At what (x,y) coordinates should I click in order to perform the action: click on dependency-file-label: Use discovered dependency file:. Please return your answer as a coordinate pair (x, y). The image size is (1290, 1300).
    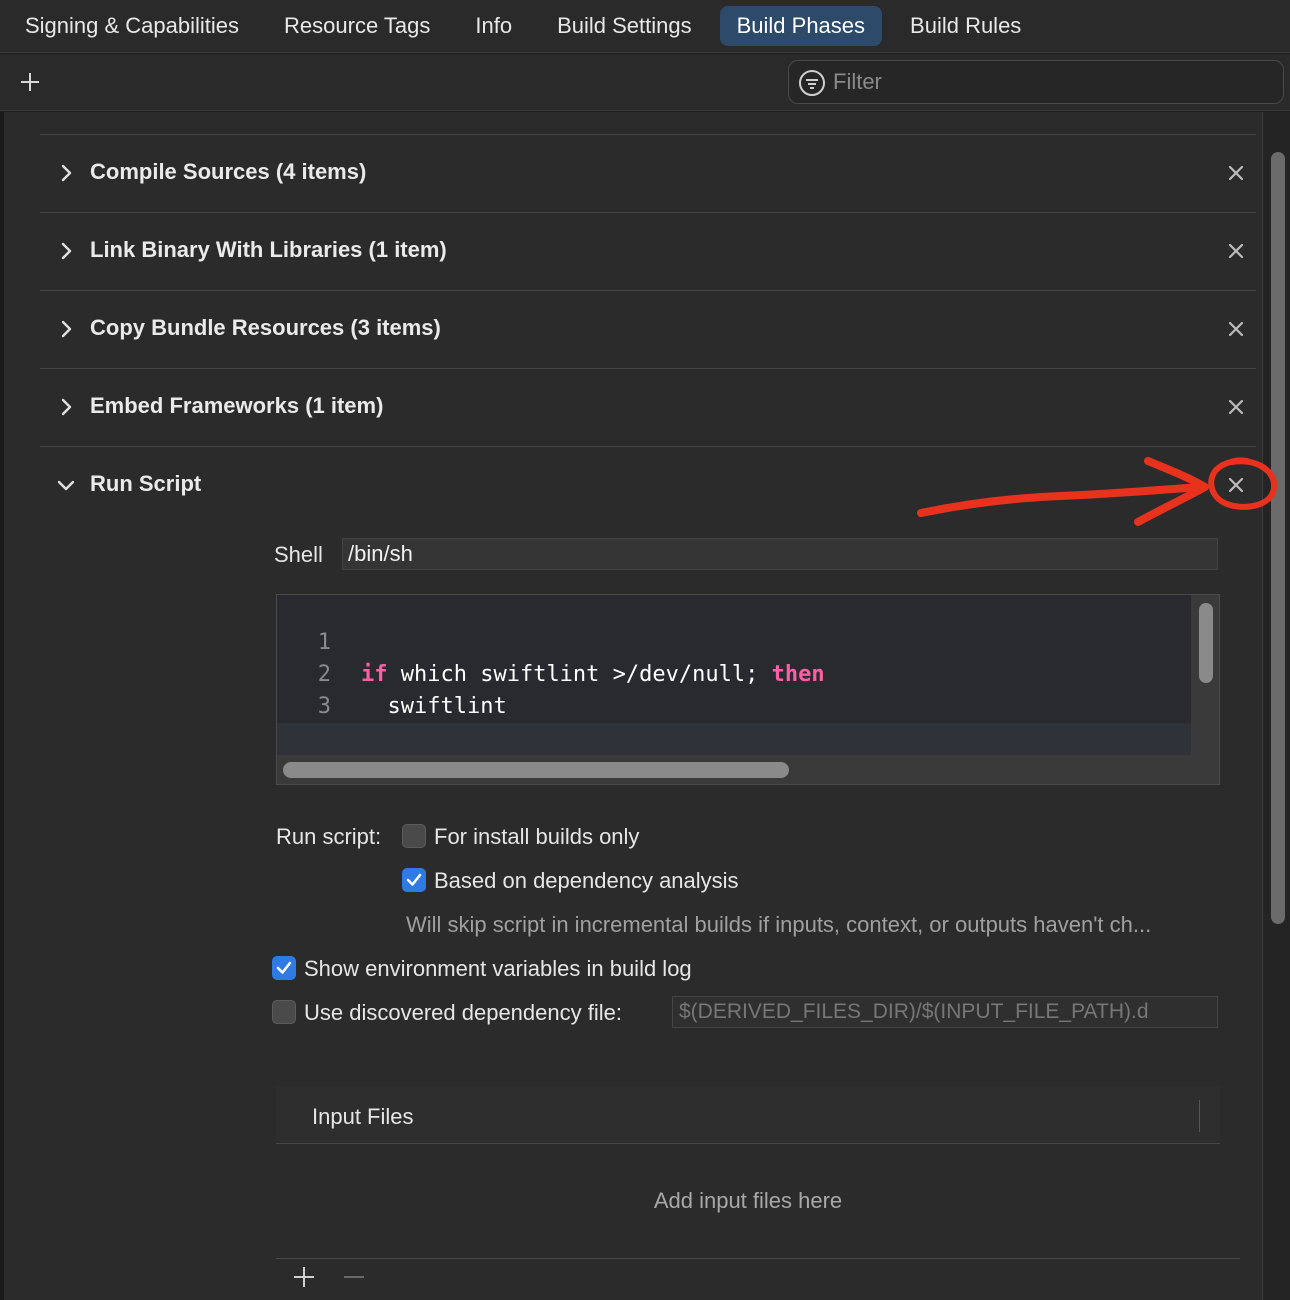
    Looking at the image, I should click on (463, 1012).